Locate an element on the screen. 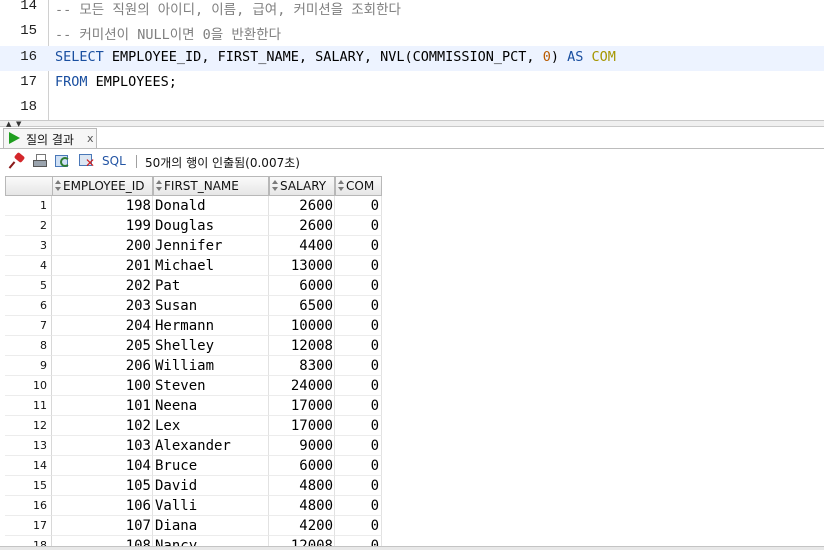 The height and width of the screenshot is (550, 824). table-row: 17 107 Diana 4200 0 is located at coordinates (193, 526).